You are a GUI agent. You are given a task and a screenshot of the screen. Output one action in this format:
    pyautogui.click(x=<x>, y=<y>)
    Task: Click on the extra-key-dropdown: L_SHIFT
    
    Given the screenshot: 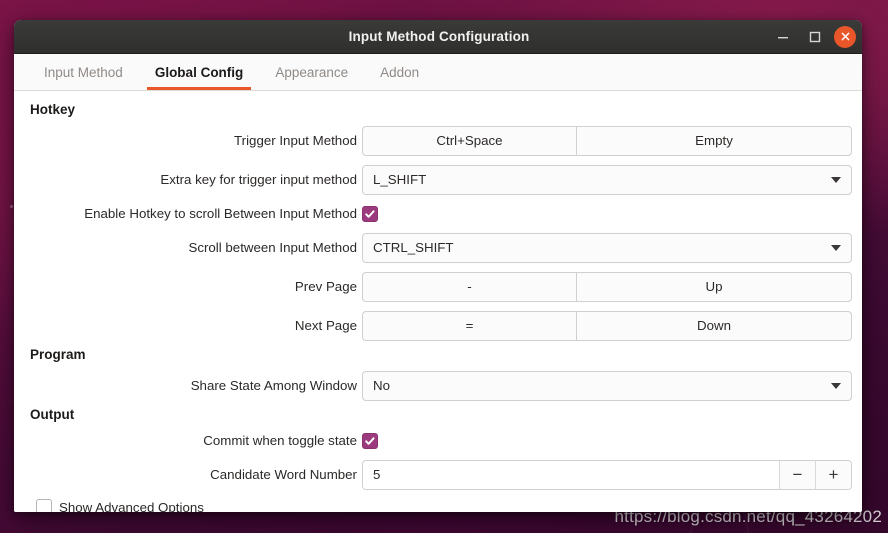 What is the action you would take?
    pyautogui.click(x=607, y=179)
    